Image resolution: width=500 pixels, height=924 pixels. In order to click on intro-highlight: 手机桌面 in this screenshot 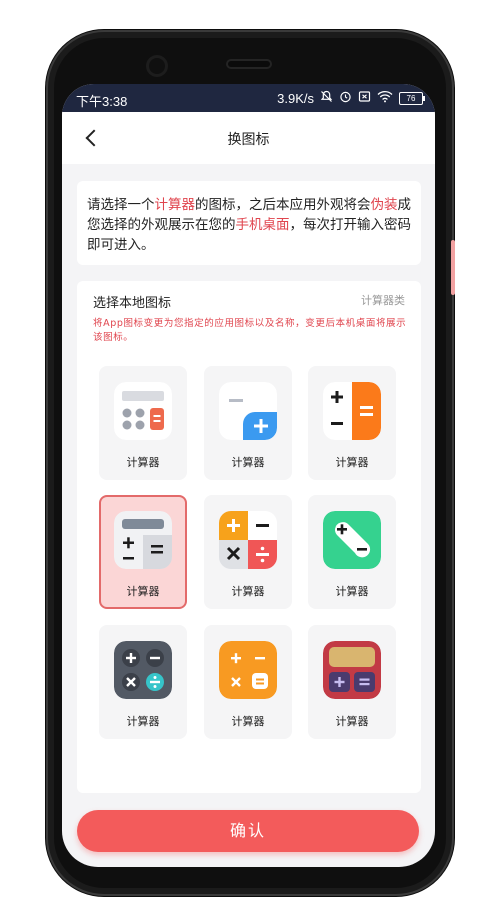, I will do `click(262, 225)`.